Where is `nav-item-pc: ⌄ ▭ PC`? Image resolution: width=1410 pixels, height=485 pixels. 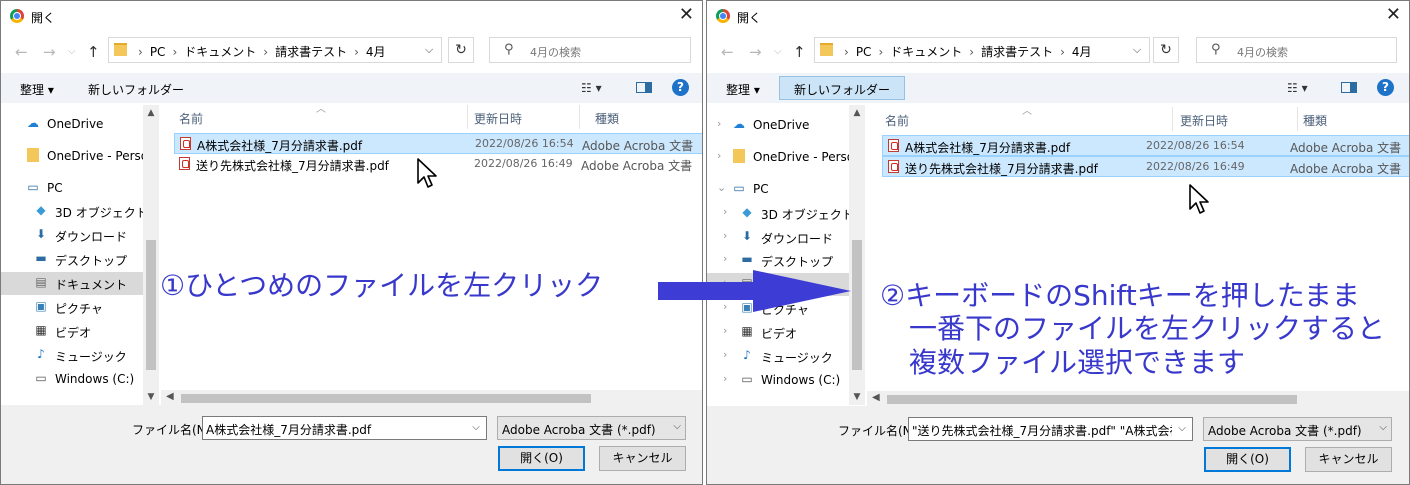 nav-item-pc: ⌄ ▭ PC is located at coordinates (786, 189).